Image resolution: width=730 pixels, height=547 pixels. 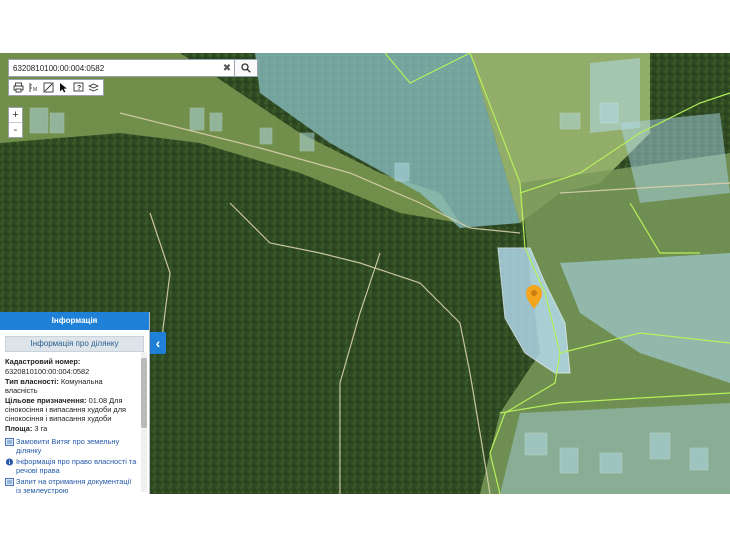 What do you see at coordinates (94, 88) in the screenshot?
I see `layers-icon` at bounding box center [94, 88].